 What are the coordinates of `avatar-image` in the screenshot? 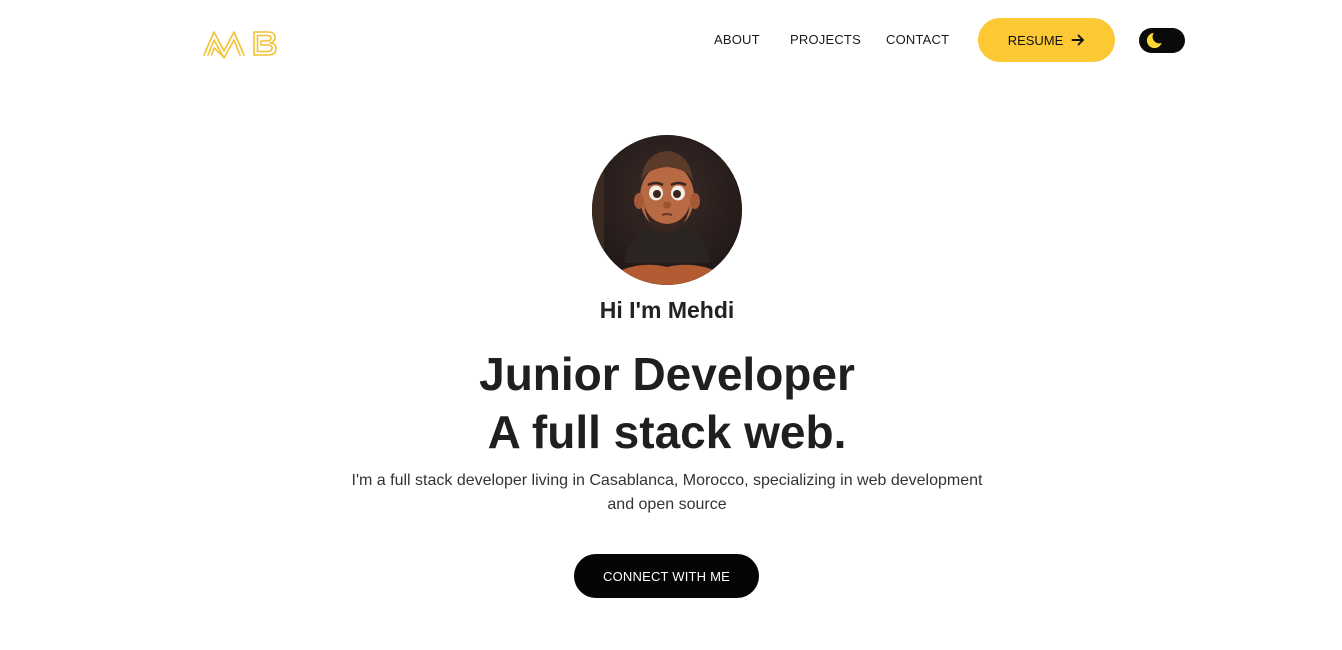 It's located at (667, 210).